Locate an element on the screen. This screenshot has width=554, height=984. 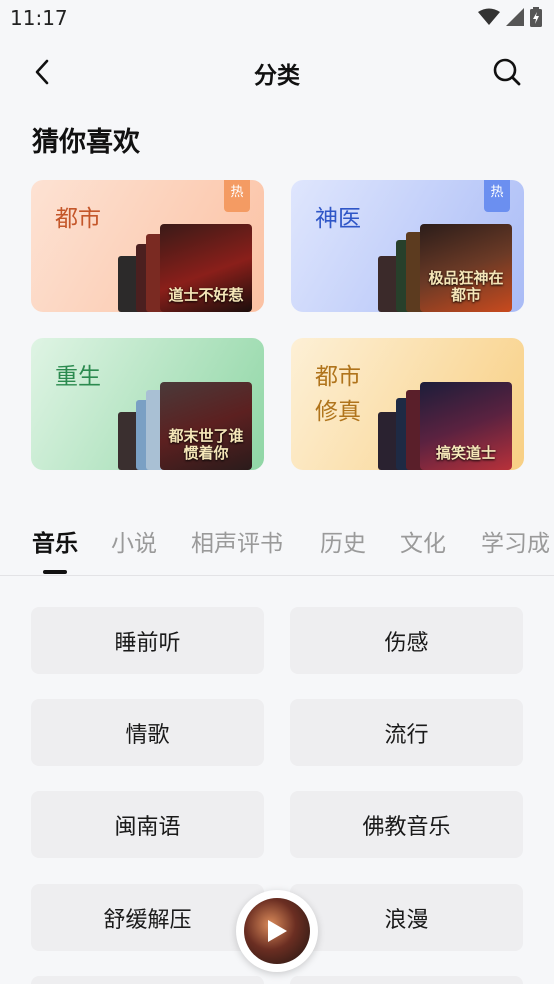
book-title: 极品狂神在都市 is located at coordinates (466, 286).